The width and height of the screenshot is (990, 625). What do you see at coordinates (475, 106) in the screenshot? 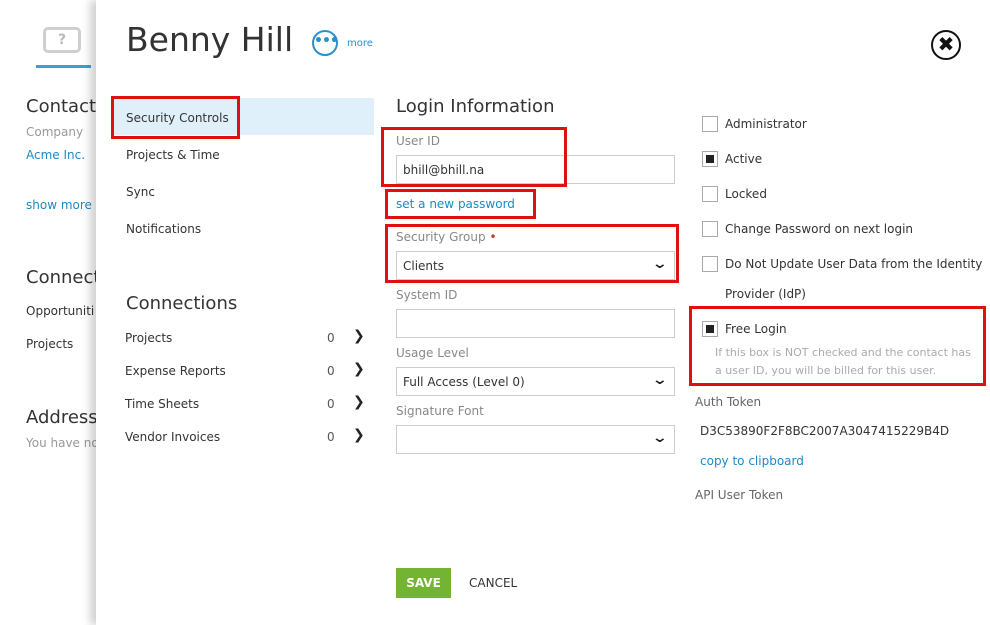
I see `login-info-heading: Login Information` at bounding box center [475, 106].